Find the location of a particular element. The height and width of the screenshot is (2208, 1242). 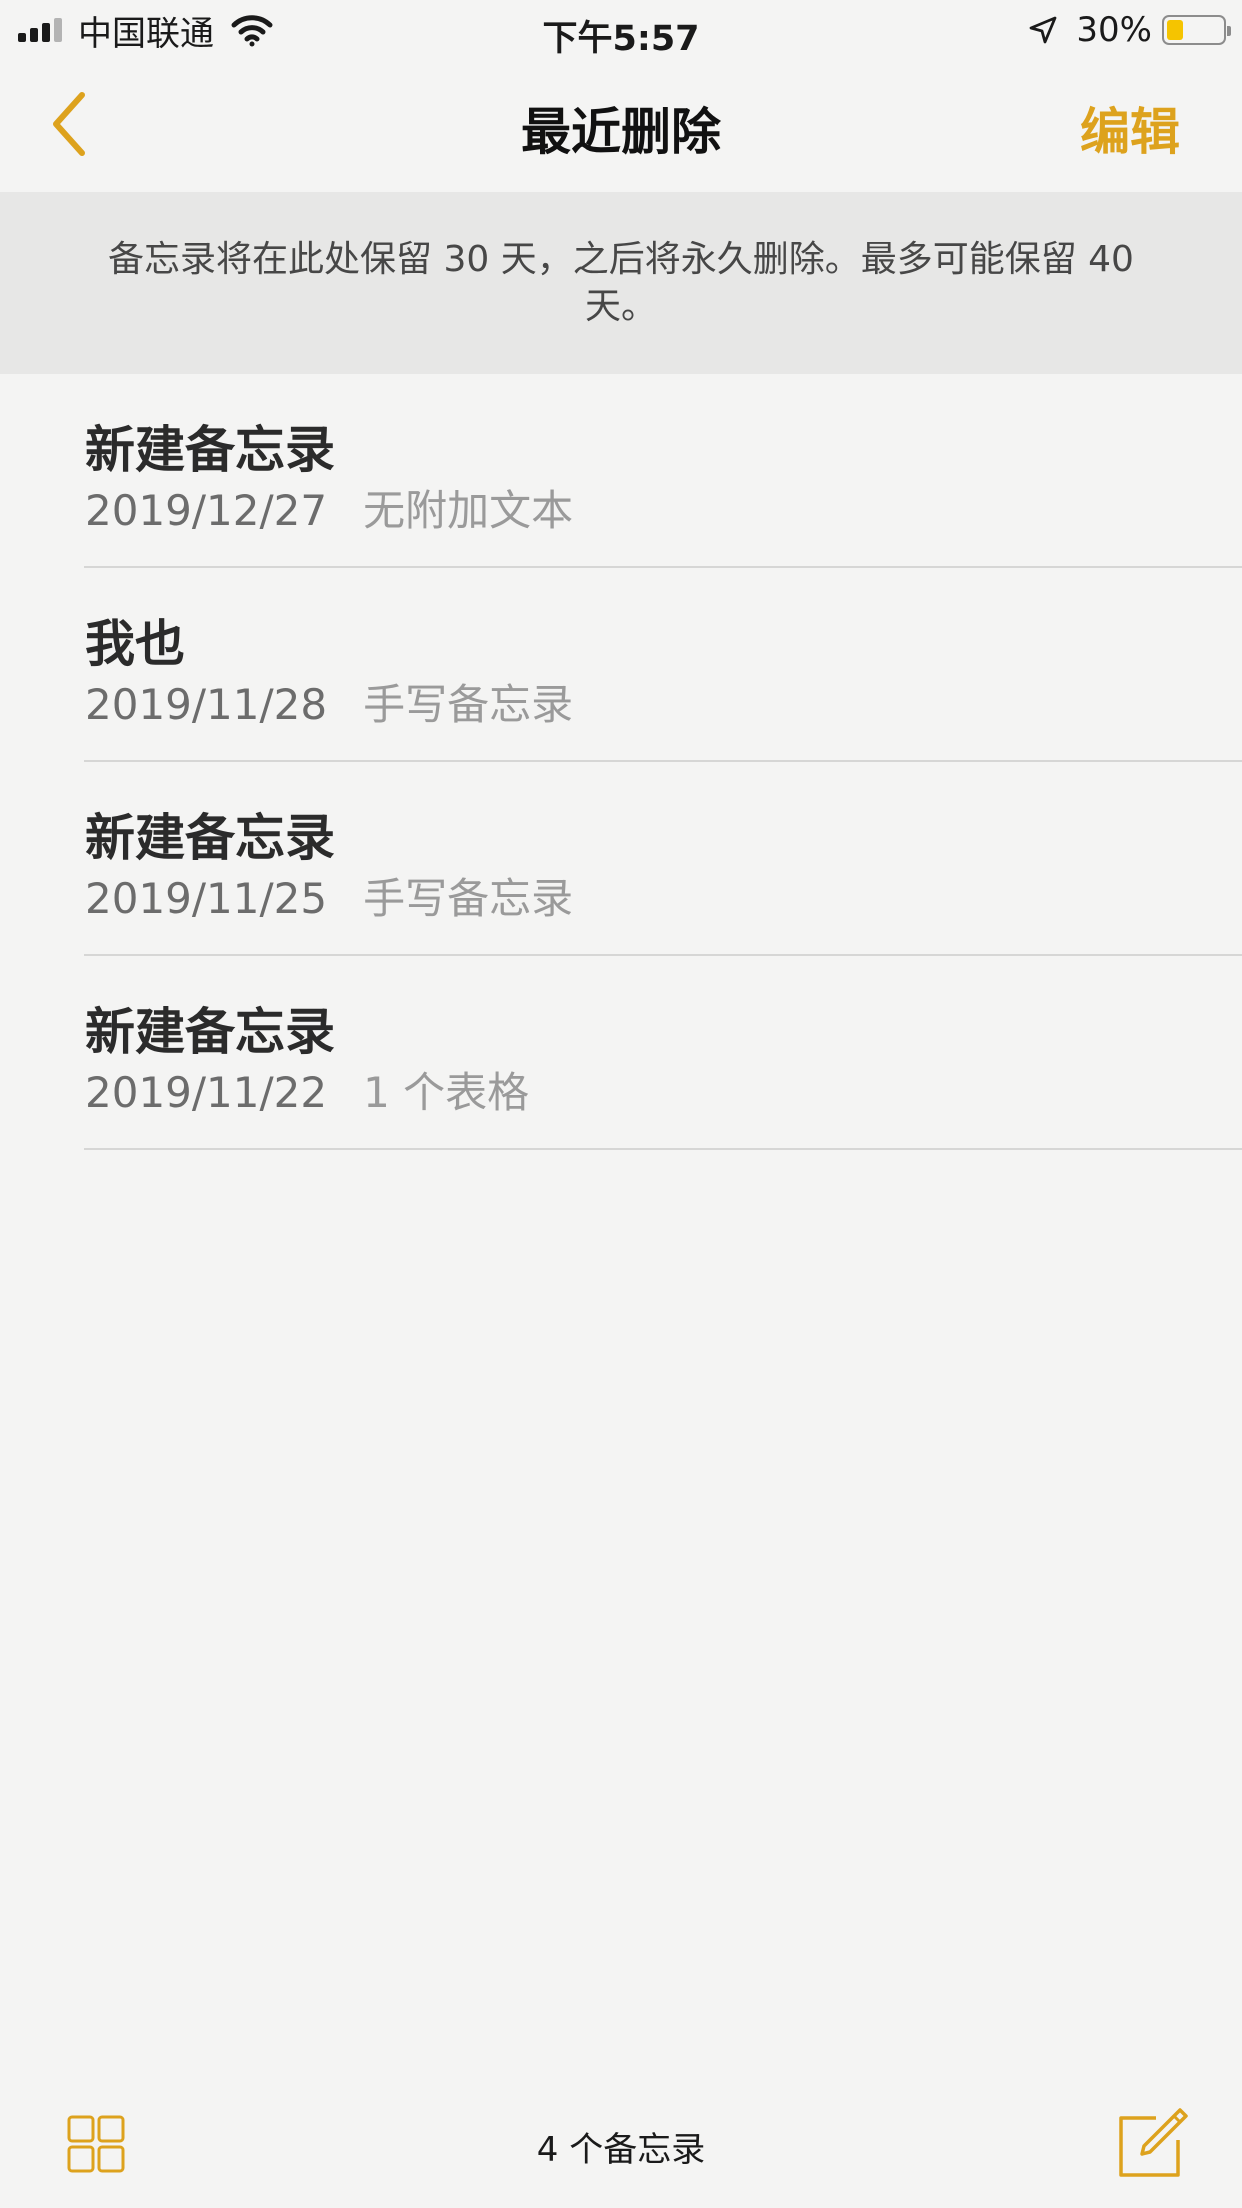

location-arrow-icon is located at coordinates (1043, 30).